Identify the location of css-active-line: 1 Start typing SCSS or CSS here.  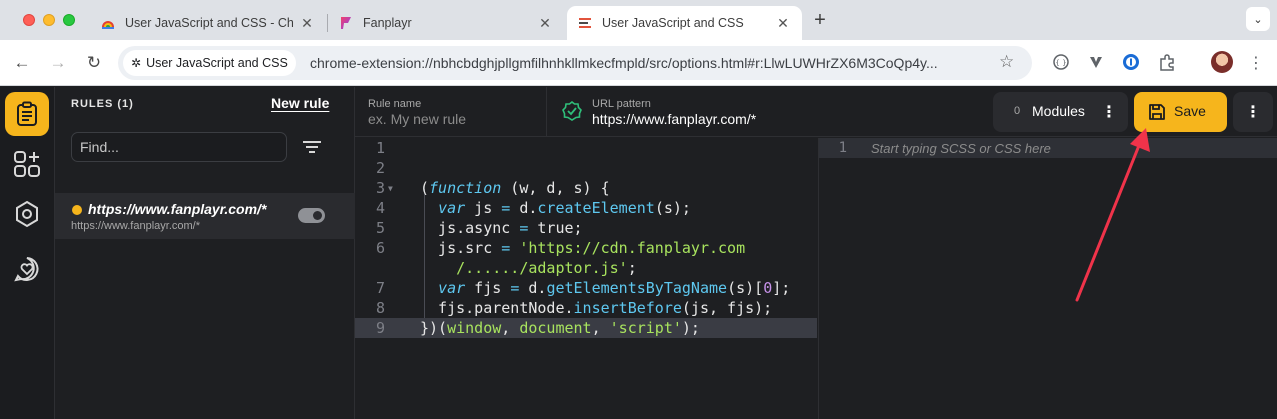
(1048, 148).